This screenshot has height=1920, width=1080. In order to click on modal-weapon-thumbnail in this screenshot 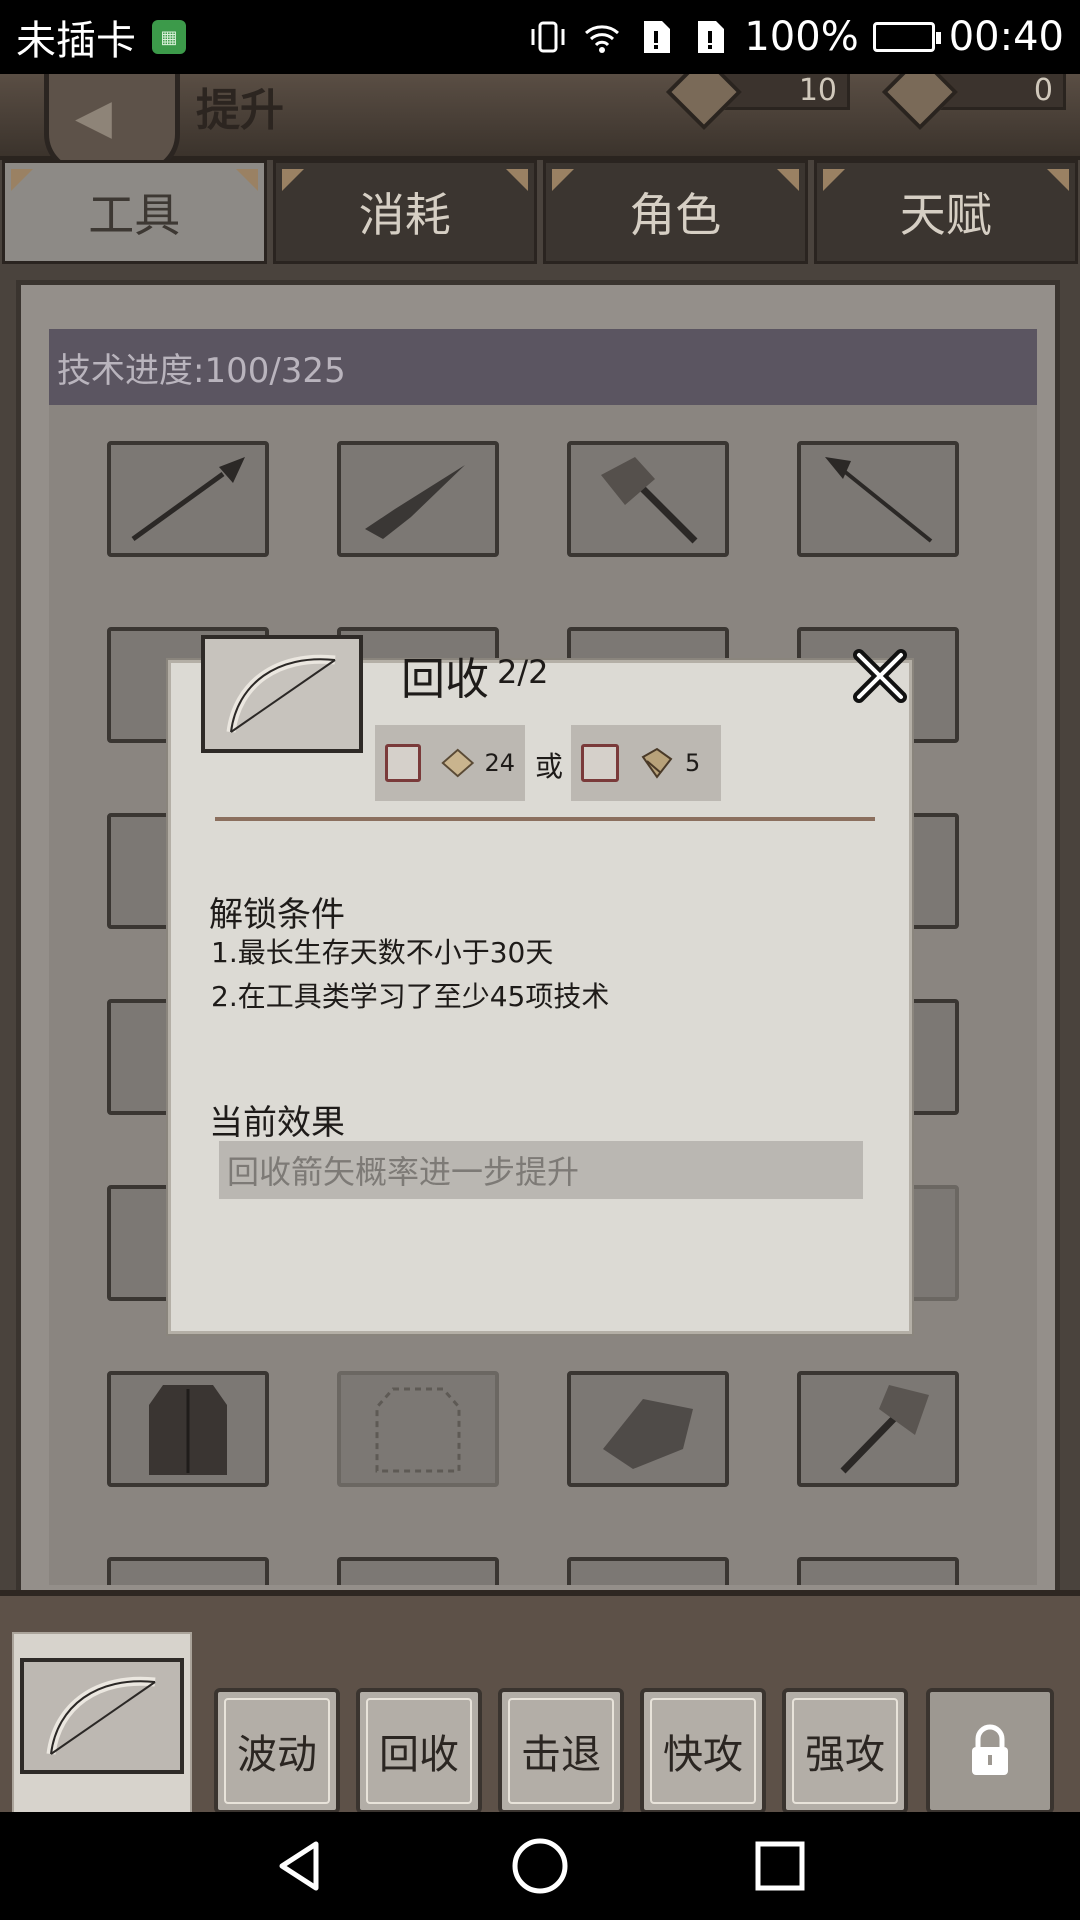, I will do `click(282, 694)`.